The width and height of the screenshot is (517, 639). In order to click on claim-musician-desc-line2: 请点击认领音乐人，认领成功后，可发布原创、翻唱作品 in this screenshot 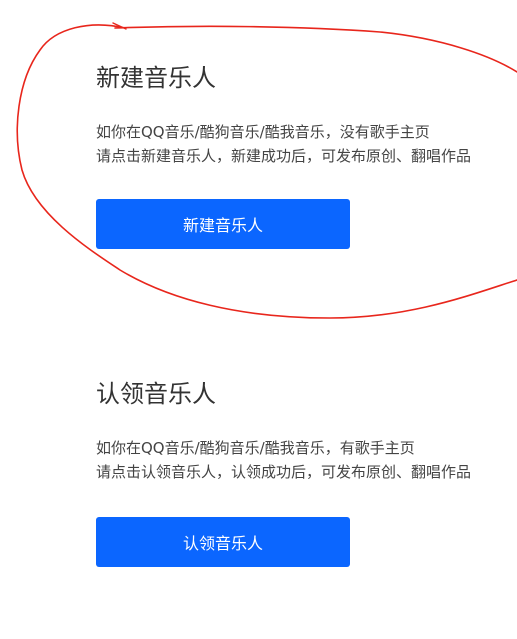, I will do `click(284, 472)`.